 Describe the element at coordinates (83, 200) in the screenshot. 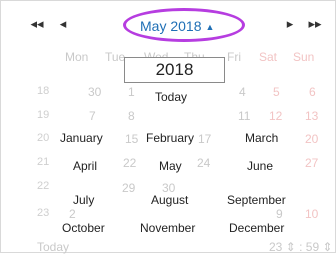

I see `month-july: July` at that location.